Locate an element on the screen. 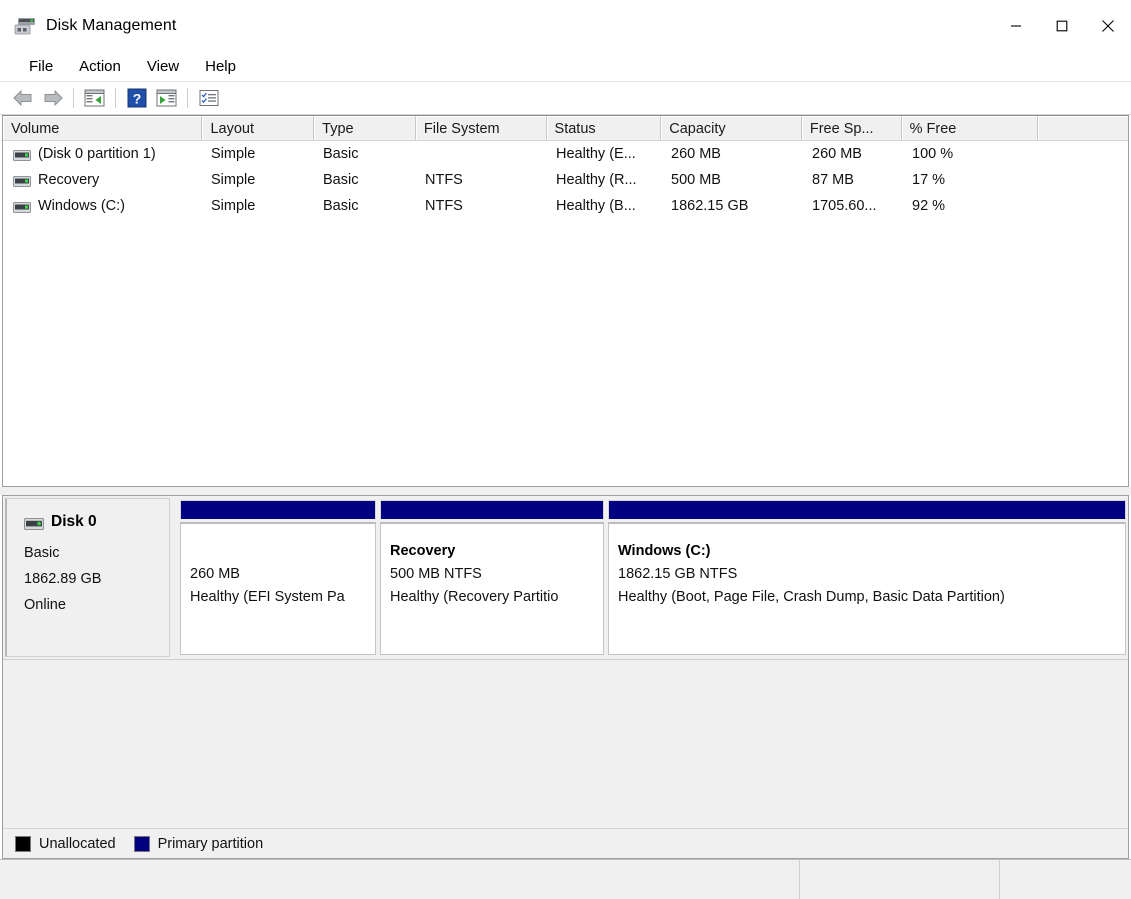 This screenshot has width=1131, height=899. disk-size: 1862.89 GB is located at coordinates (63, 579).